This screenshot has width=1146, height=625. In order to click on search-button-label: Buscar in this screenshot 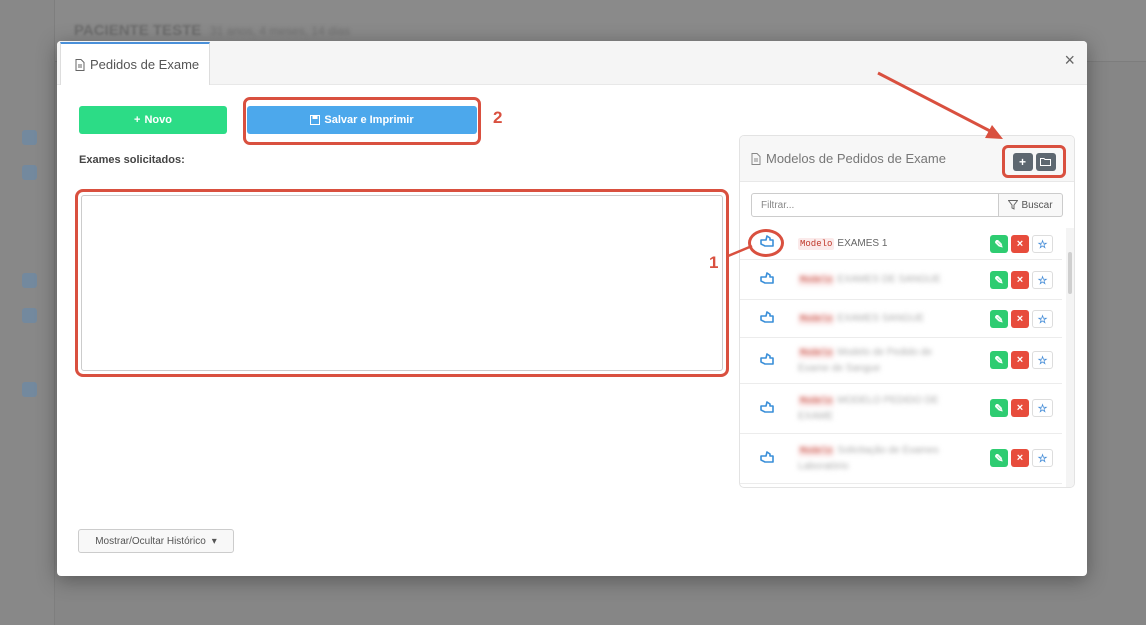, I will do `click(1037, 205)`.